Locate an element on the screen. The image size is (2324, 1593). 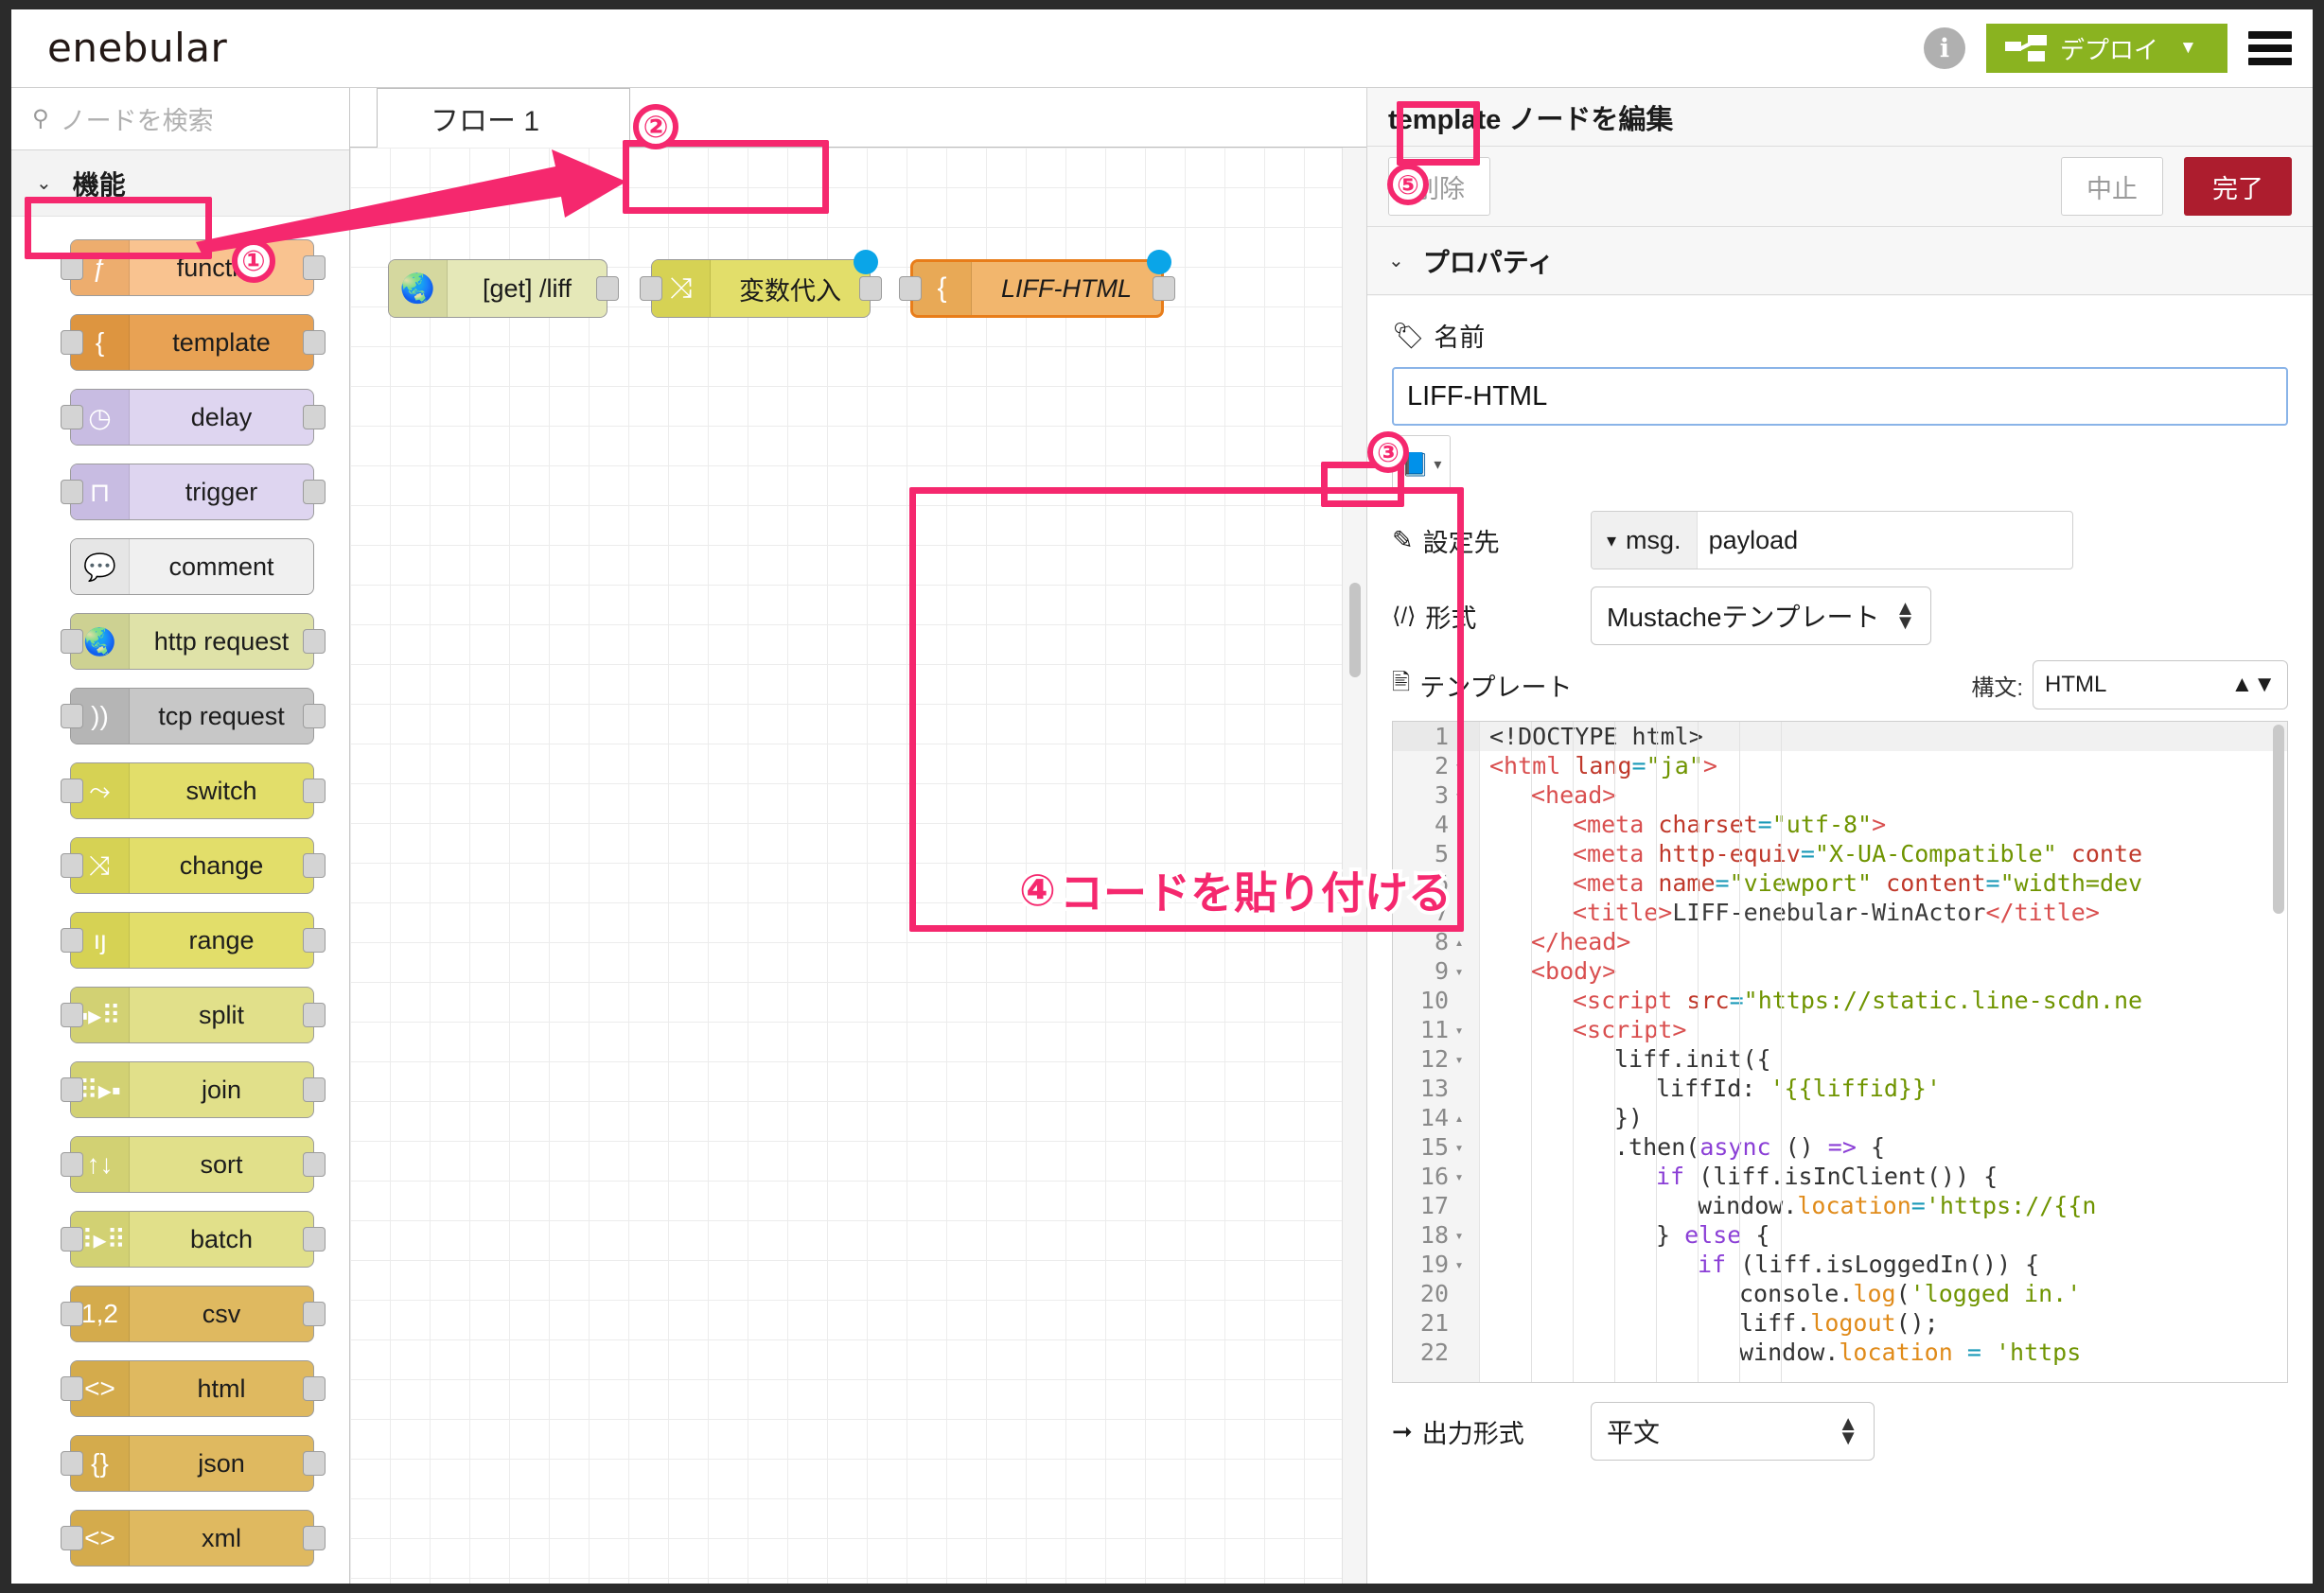
palette-node-xml: <> xml is located at coordinates (180, 1539).